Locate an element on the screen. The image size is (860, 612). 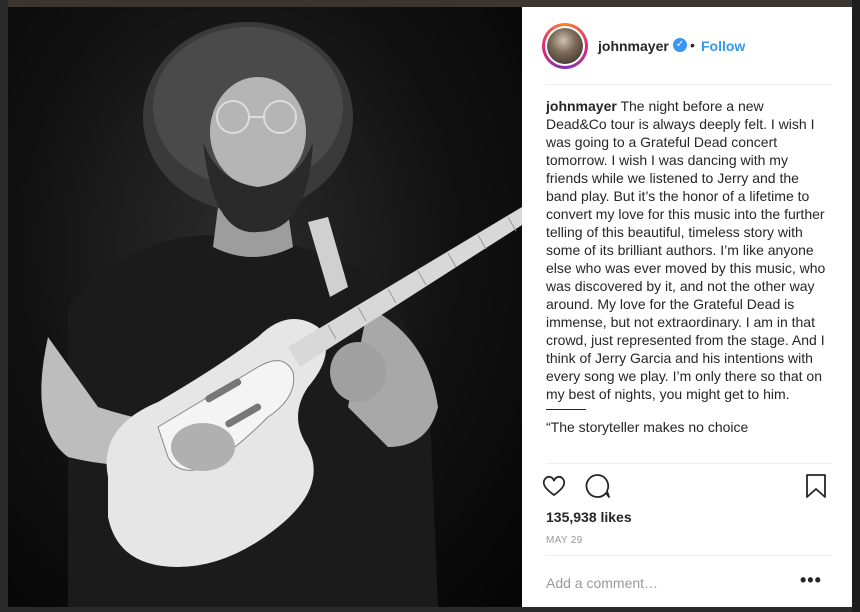
heart-icon is located at coordinates (554, 486).